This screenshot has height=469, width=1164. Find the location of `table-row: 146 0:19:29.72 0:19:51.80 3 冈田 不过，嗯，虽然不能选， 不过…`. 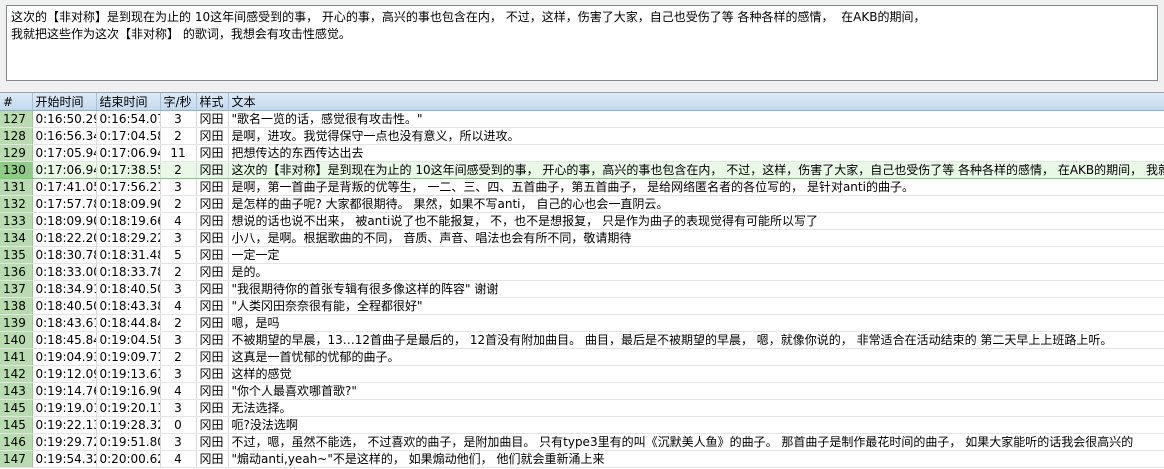

table-row: 146 0:19:29.72 0:19:51.80 3 冈田 不过，嗯，虽然不能选， 不过… is located at coordinates (582, 442).